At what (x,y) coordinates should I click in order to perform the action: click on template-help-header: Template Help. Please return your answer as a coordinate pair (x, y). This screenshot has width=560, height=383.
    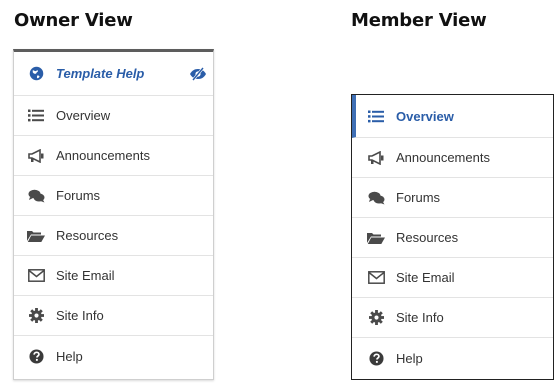
    Looking at the image, I should click on (113, 74).